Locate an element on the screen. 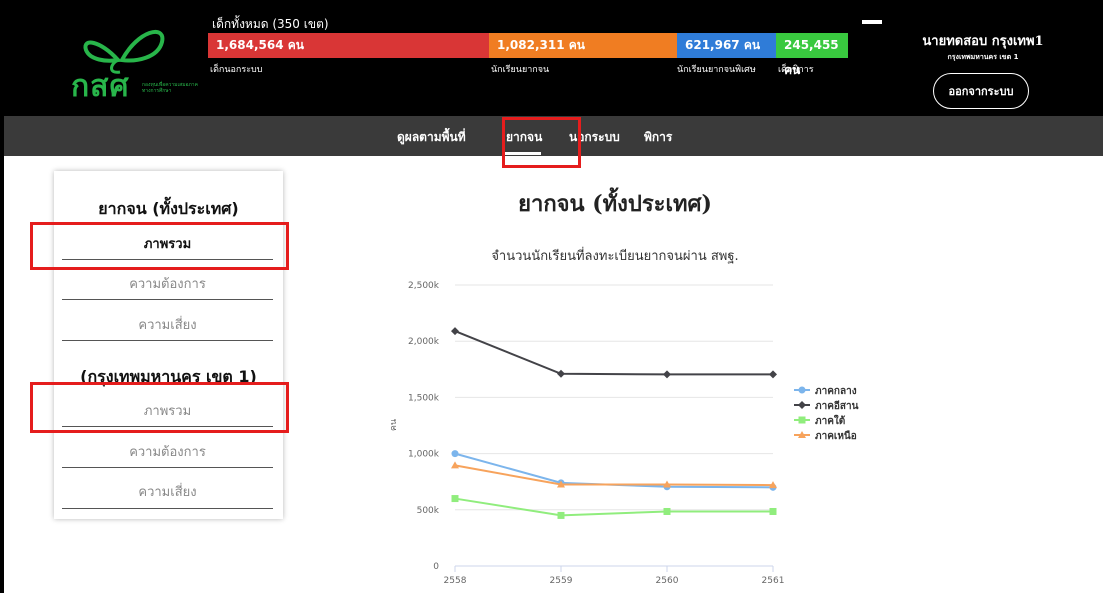  highlight-box-overview is located at coordinates (159, 246).